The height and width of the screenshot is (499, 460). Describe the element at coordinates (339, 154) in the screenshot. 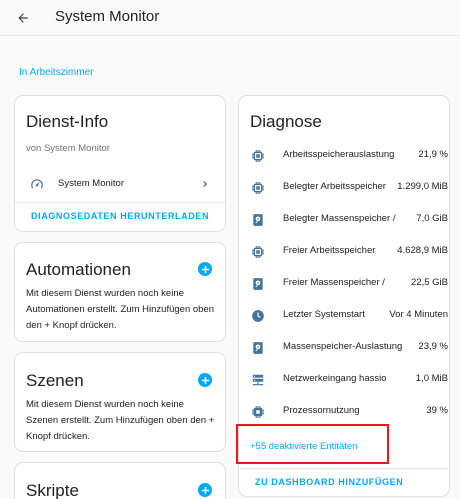

I see `entity-name: Arbeitsspeicherauslastung` at that location.